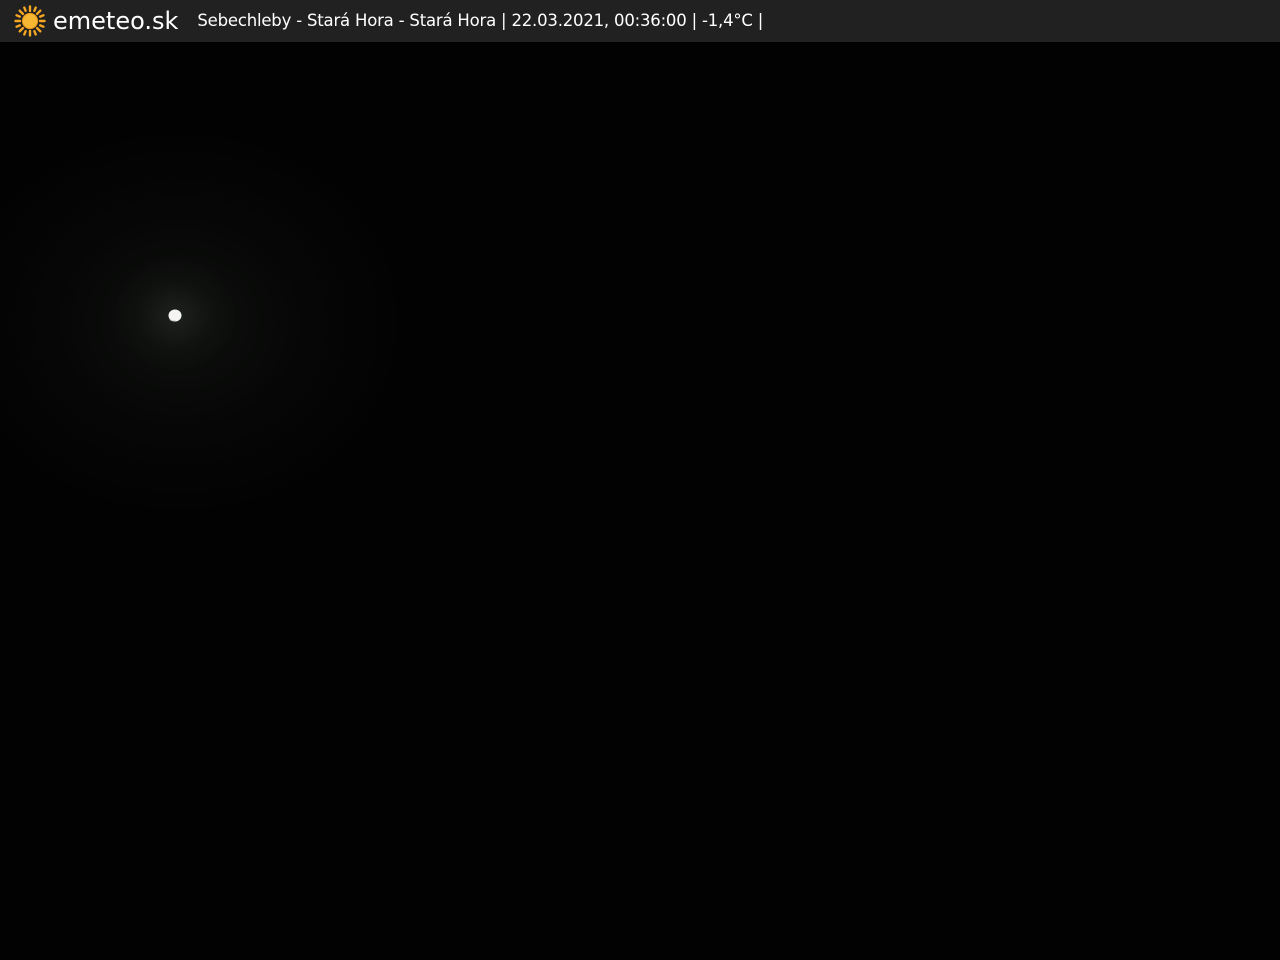 The height and width of the screenshot is (960, 1280). Describe the element at coordinates (30, 21) in the screenshot. I see `sun-icon` at that location.